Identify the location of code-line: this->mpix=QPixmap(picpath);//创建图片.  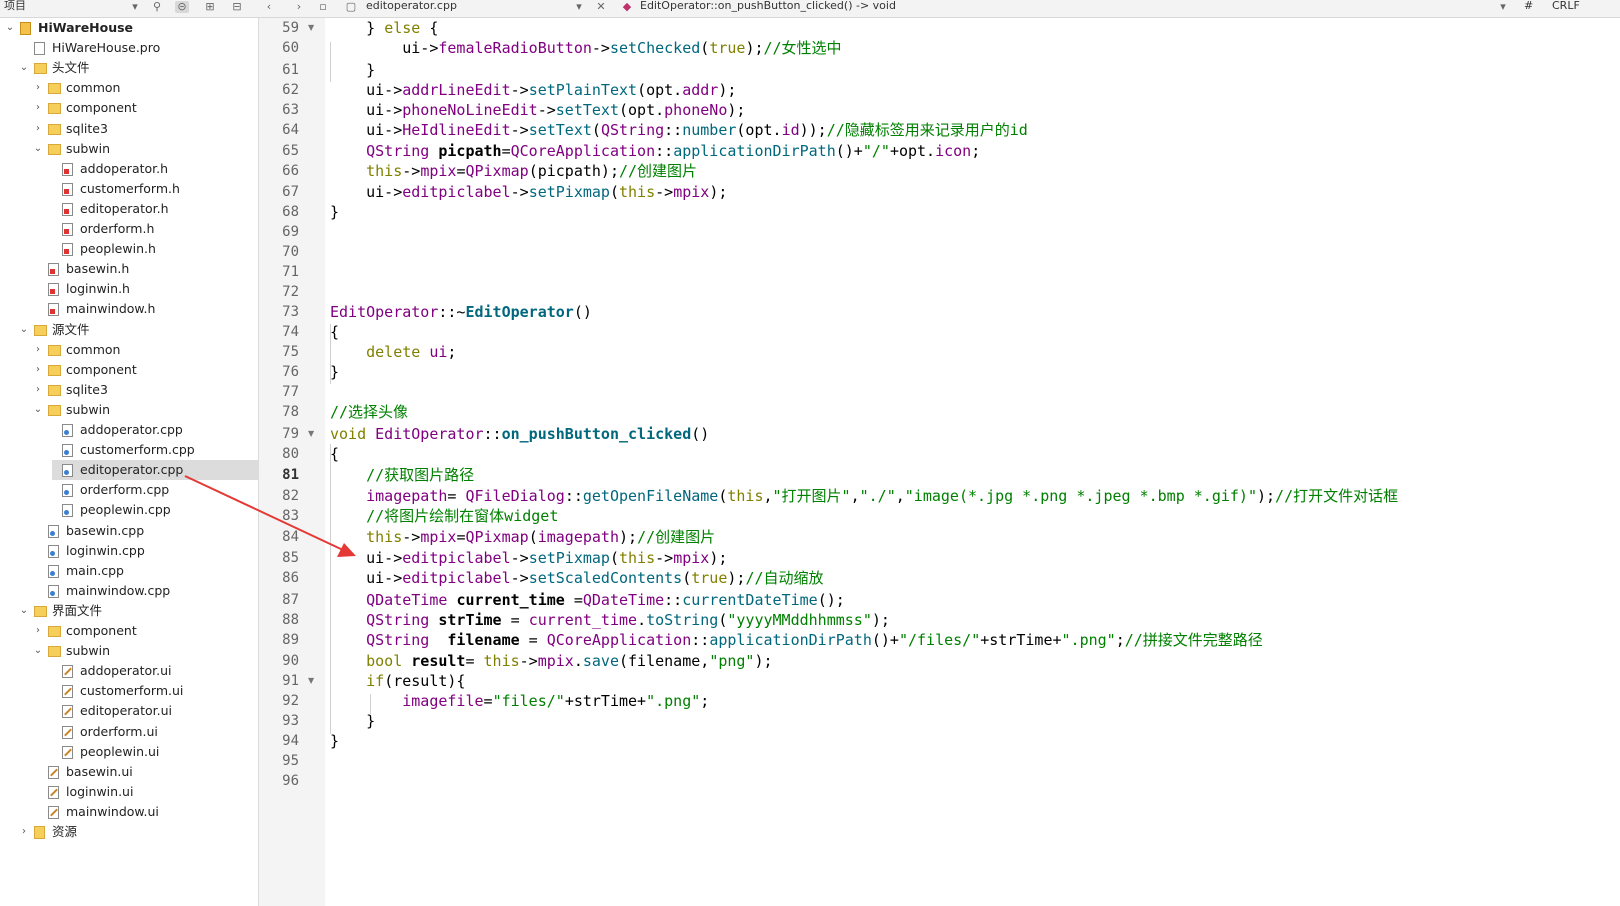
(513, 171).